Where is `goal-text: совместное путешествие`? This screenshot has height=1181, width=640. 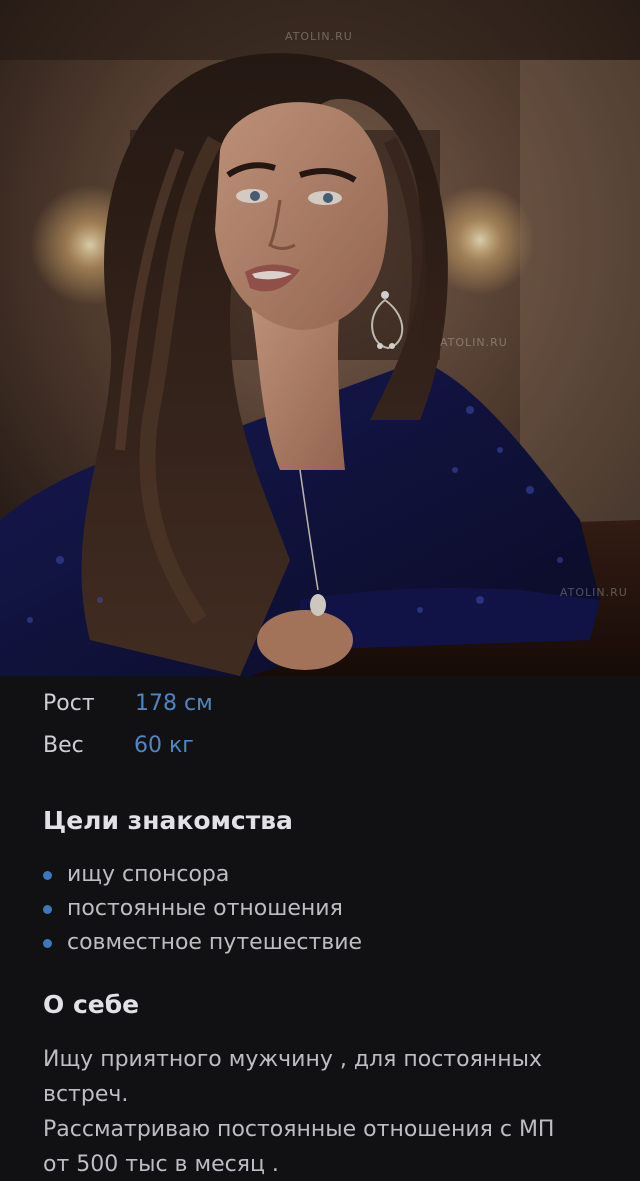 goal-text: совместное путешествие is located at coordinates (215, 942).